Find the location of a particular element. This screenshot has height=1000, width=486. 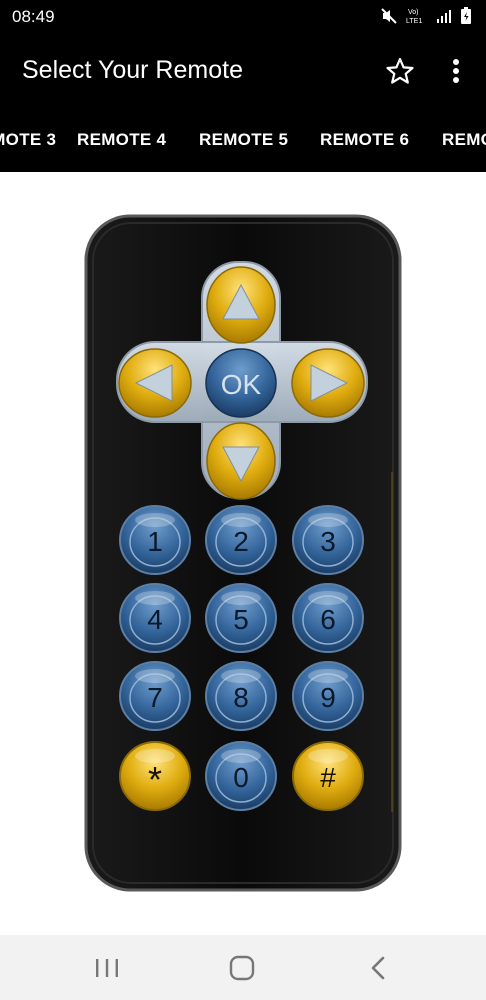

key-label: 4 is located at coordinates (155, 619).